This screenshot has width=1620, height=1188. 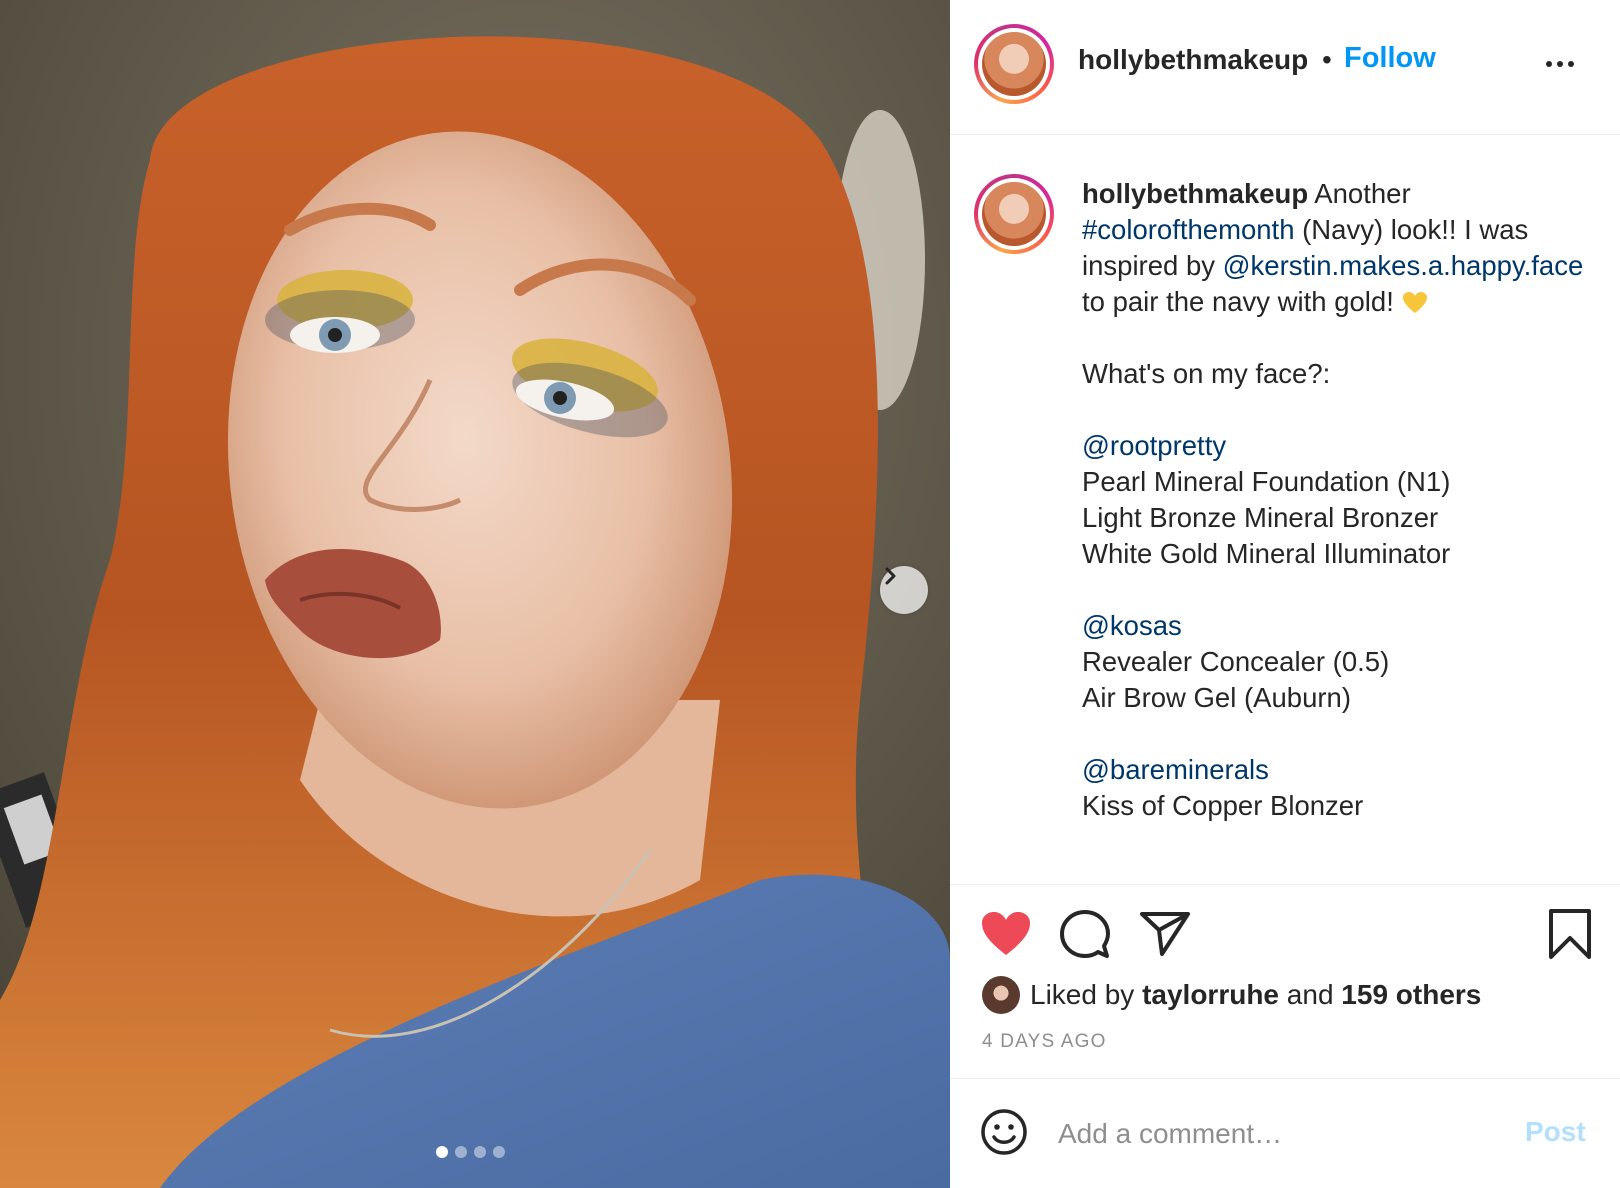 What do you see at coordinates (1223, 805) in the screenshot?
I see `product-line: Kiss of Copper Blonzer` at bounding box center [1223, 805].